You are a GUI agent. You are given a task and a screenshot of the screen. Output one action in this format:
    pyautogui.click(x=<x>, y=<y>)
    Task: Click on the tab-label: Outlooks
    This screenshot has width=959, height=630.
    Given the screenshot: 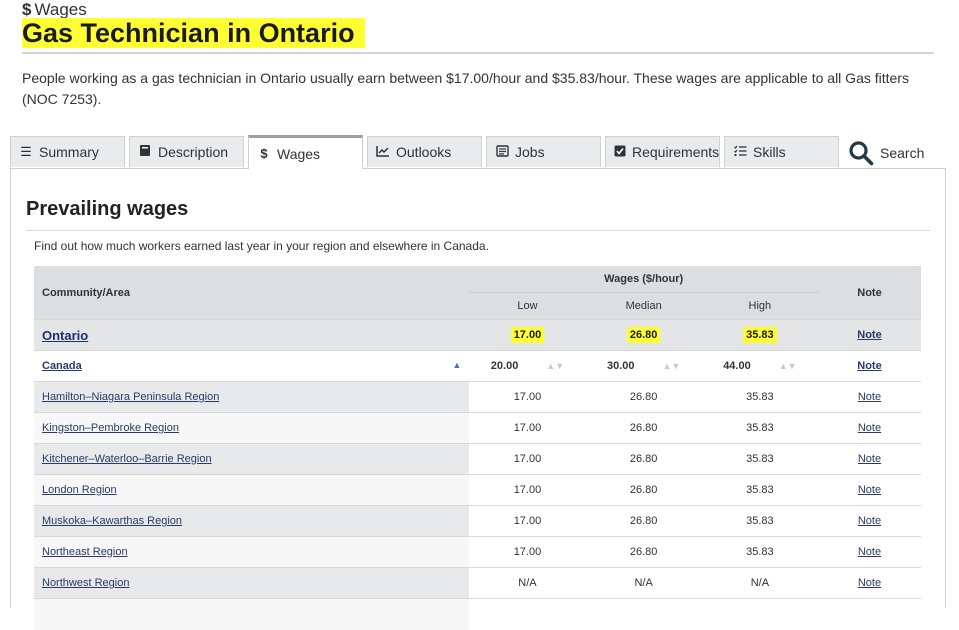 What is the action you would take?
    pyautogui.click(x=424, y=152)
    